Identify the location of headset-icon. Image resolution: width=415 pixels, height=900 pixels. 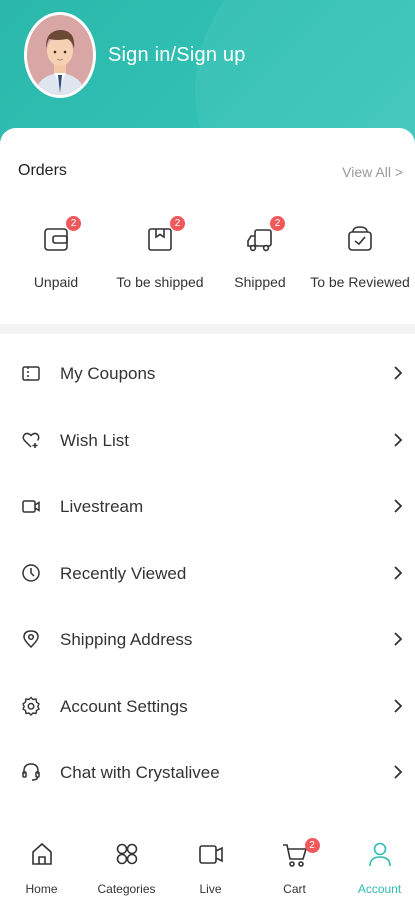
(31, 772).